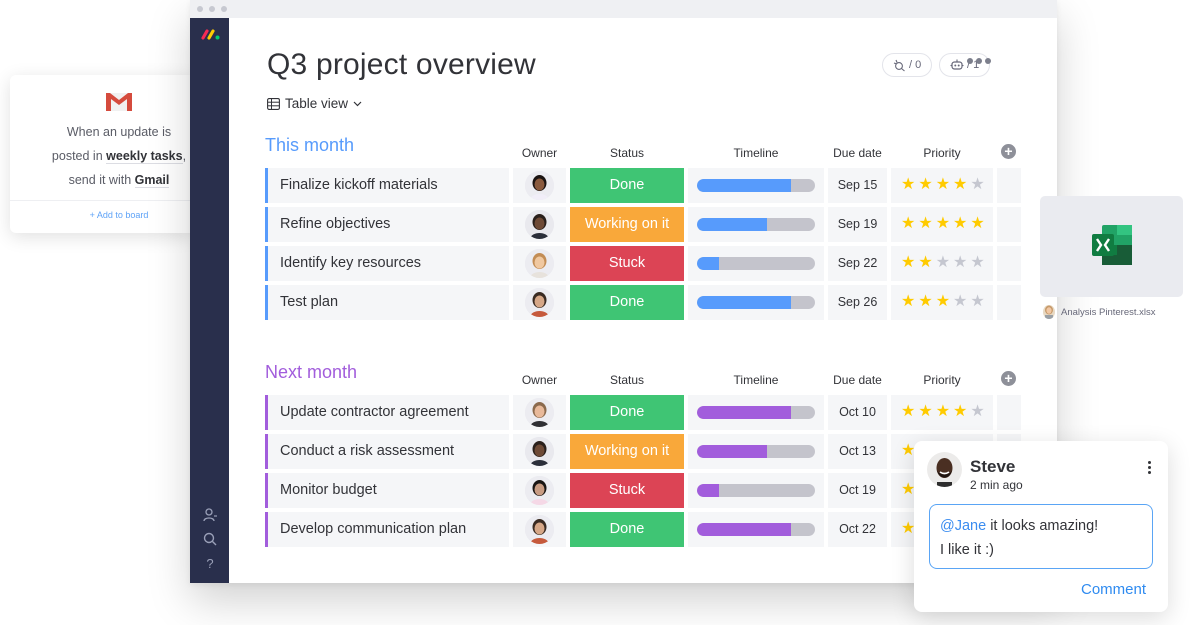 Image resolution: width=1200 pixels, height=625 pixels. Describe the element at coordinates (1113, 589) in the screenshot. I see `comment-button: Comment` at that location.